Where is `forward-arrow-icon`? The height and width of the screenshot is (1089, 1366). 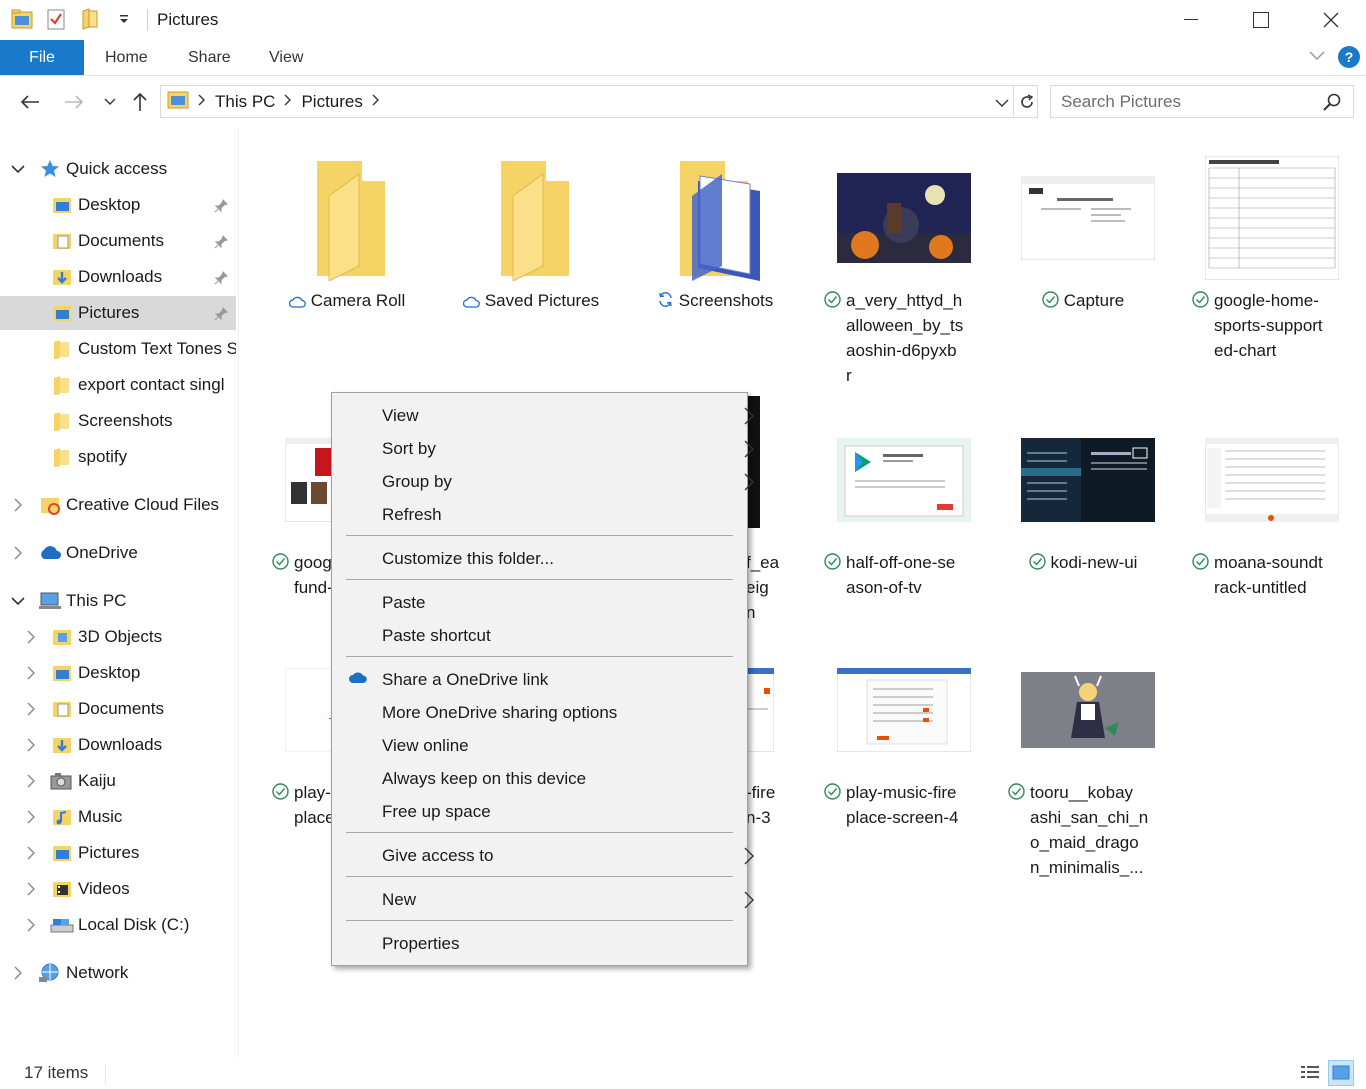
forward-arrow-icon is located at coordinates (74, 102).